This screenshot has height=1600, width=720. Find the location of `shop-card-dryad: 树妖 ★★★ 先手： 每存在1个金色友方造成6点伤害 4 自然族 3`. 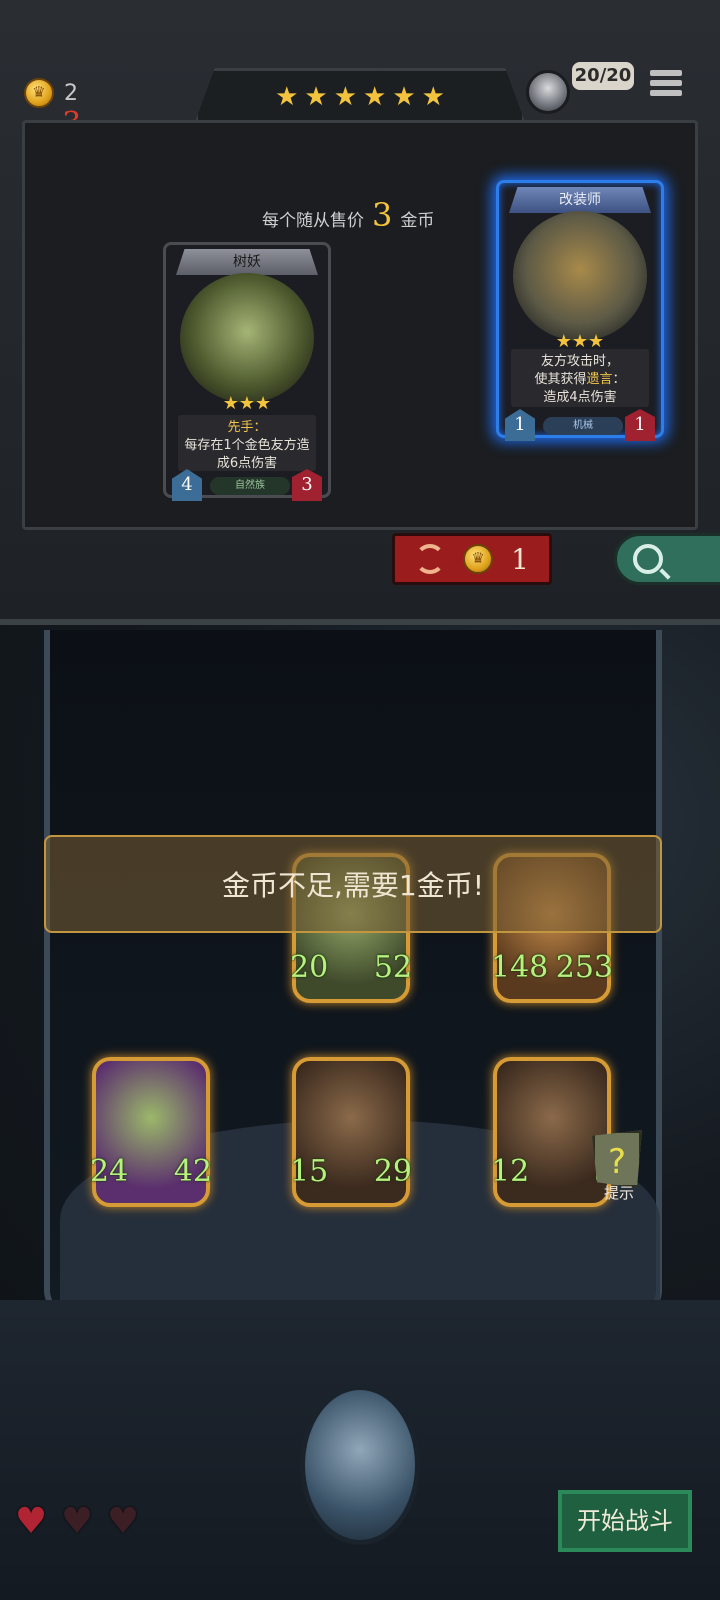

shop-card-dryad: 树妖 ★★★ 先手： 每存在1个金色友方造成6点伤害 4 自然族 3 is located at coordinates (247, 371).